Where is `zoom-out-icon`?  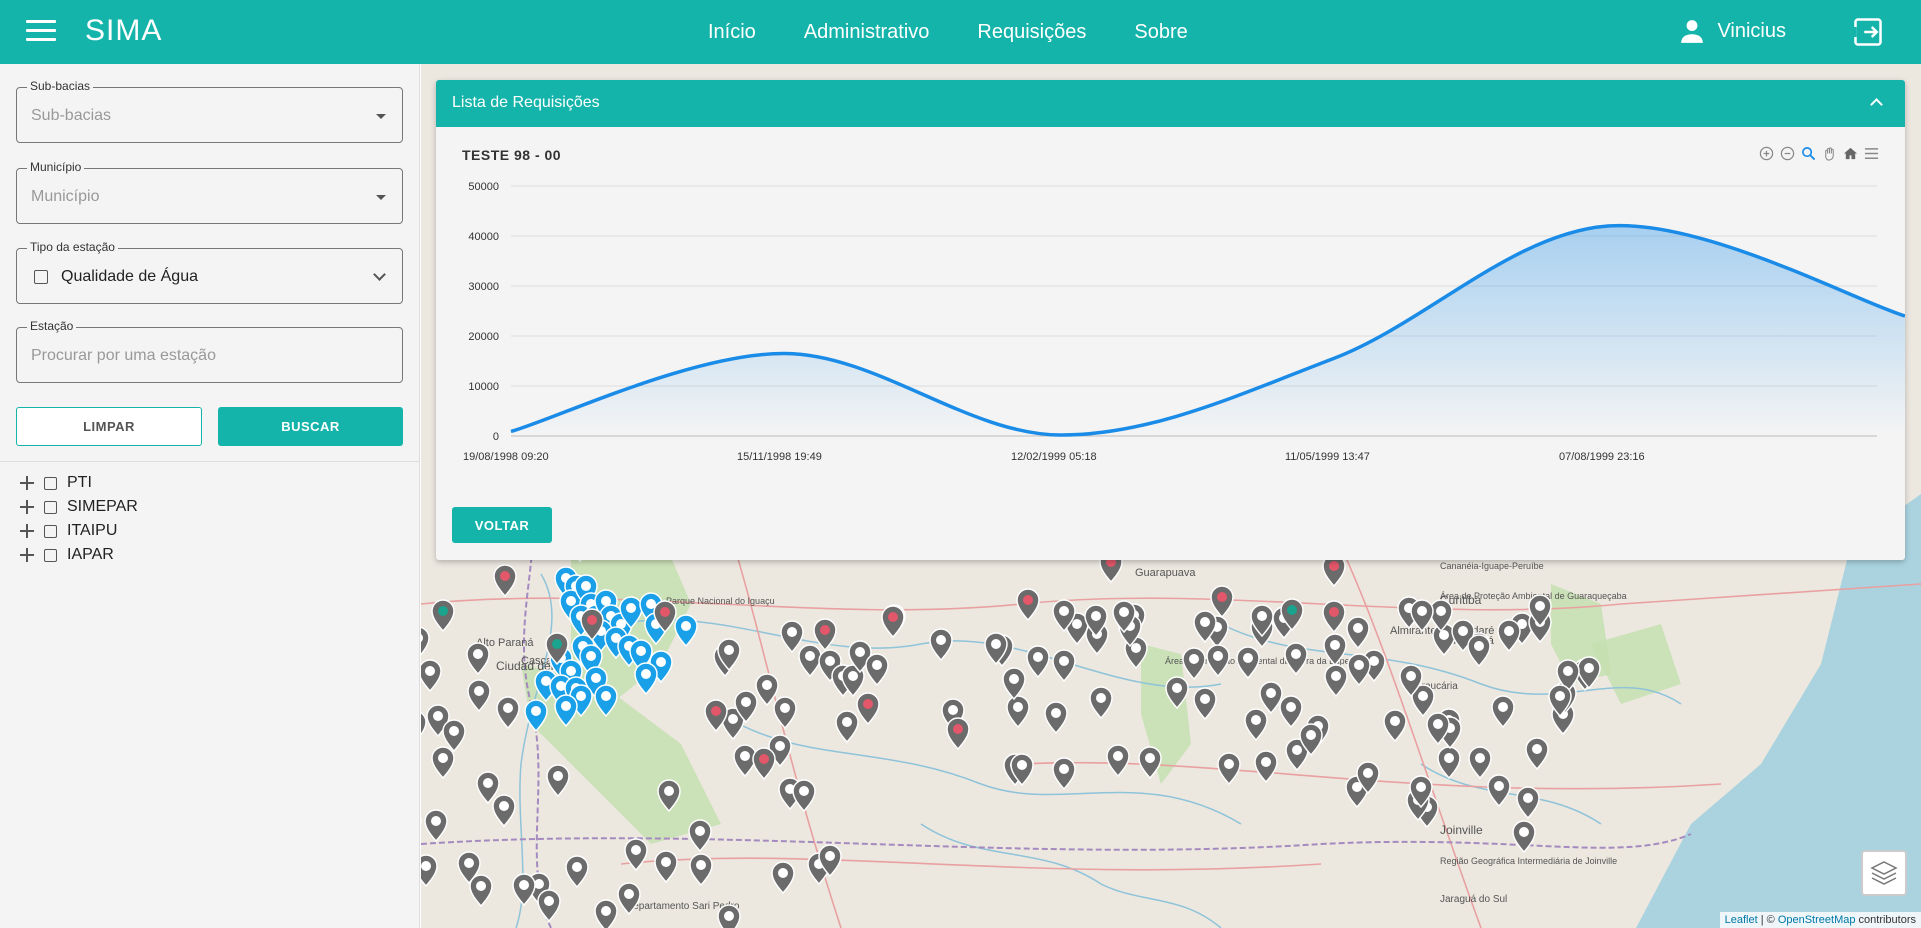
zoom-out-icon is located at coordinates (1787, 153).